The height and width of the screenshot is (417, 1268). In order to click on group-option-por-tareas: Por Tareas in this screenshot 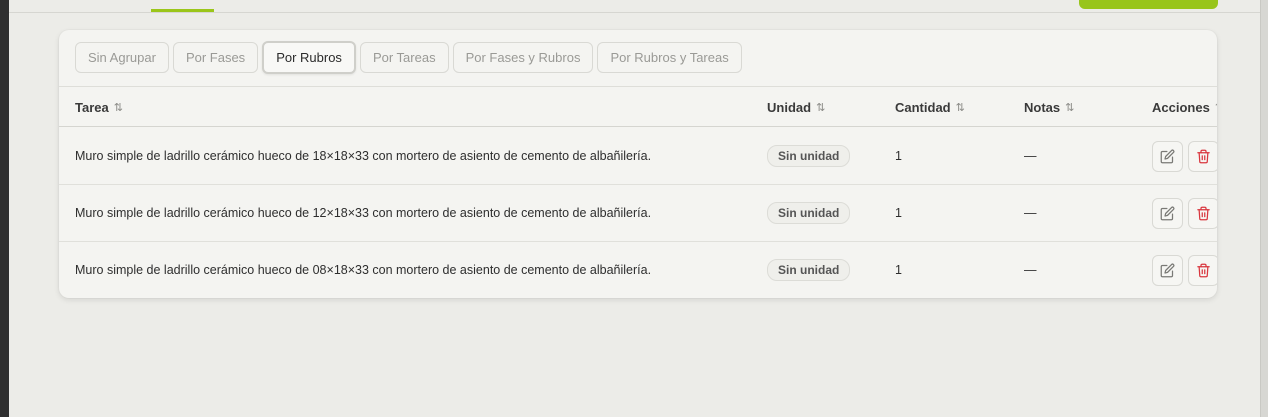, I will do `click(404, 57)`.